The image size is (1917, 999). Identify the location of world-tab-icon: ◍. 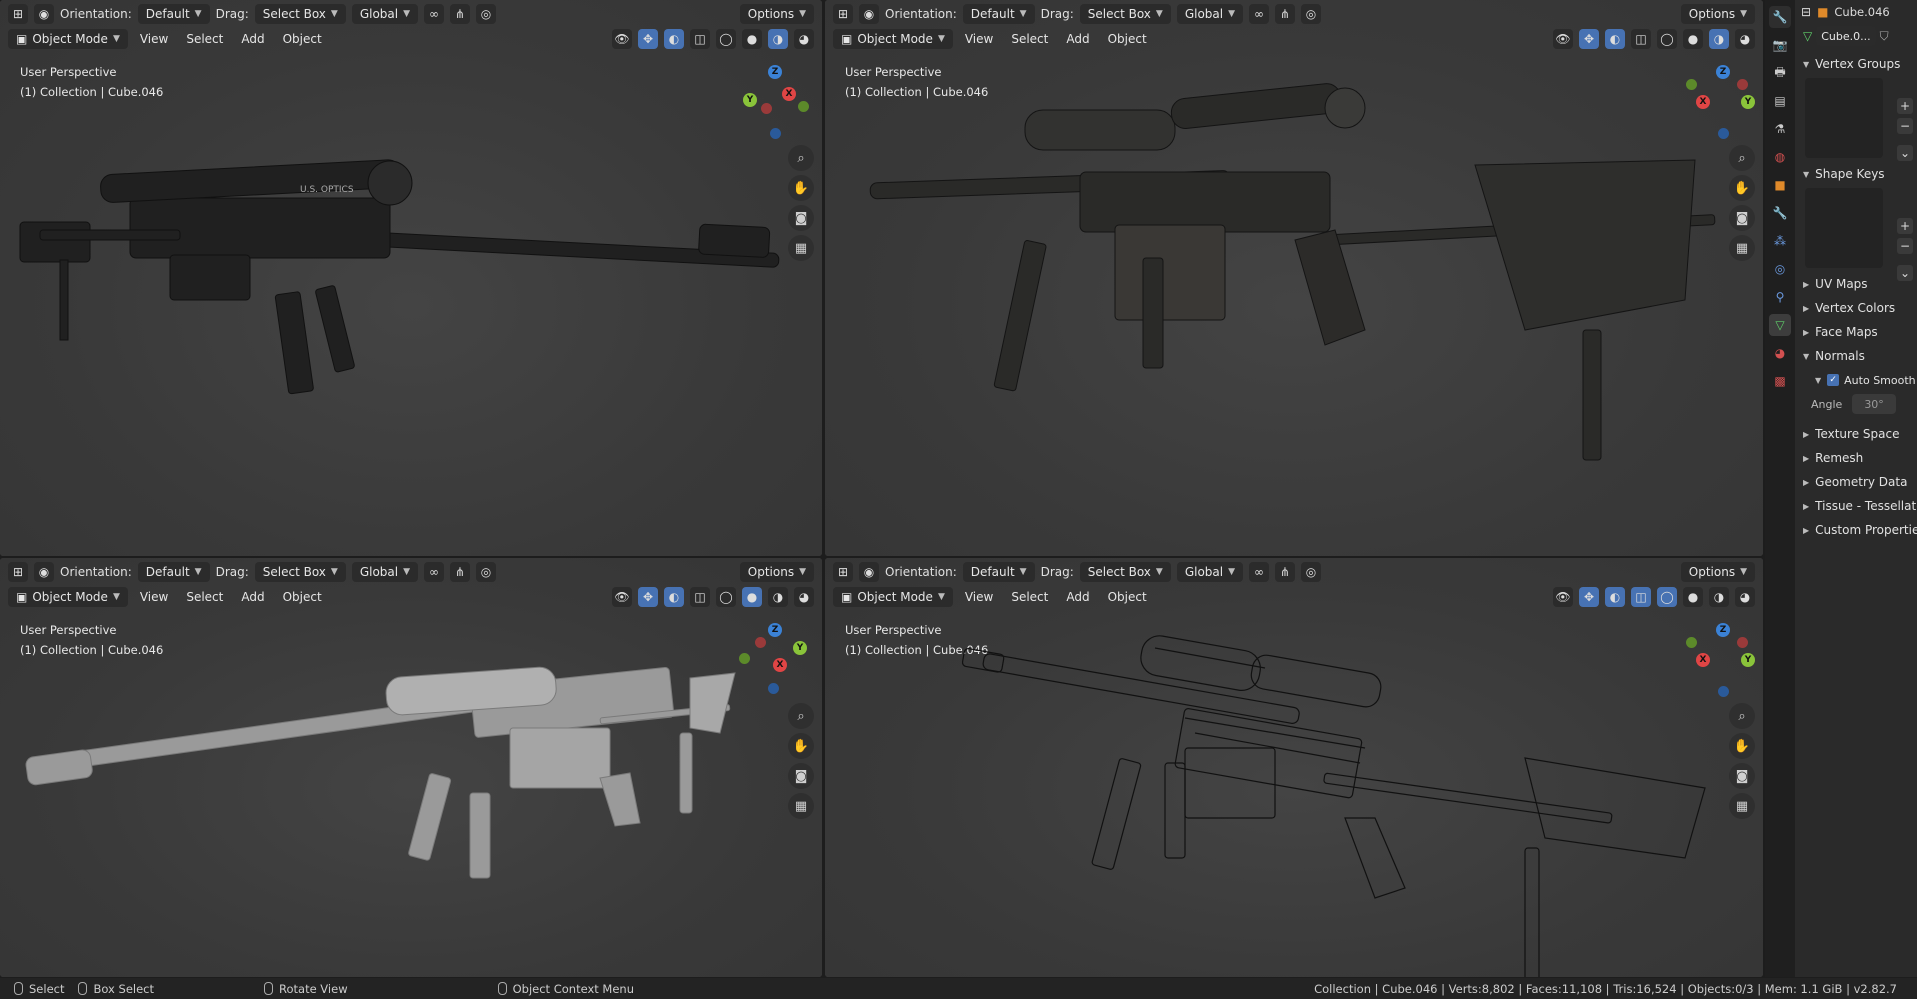
(1780, 157).